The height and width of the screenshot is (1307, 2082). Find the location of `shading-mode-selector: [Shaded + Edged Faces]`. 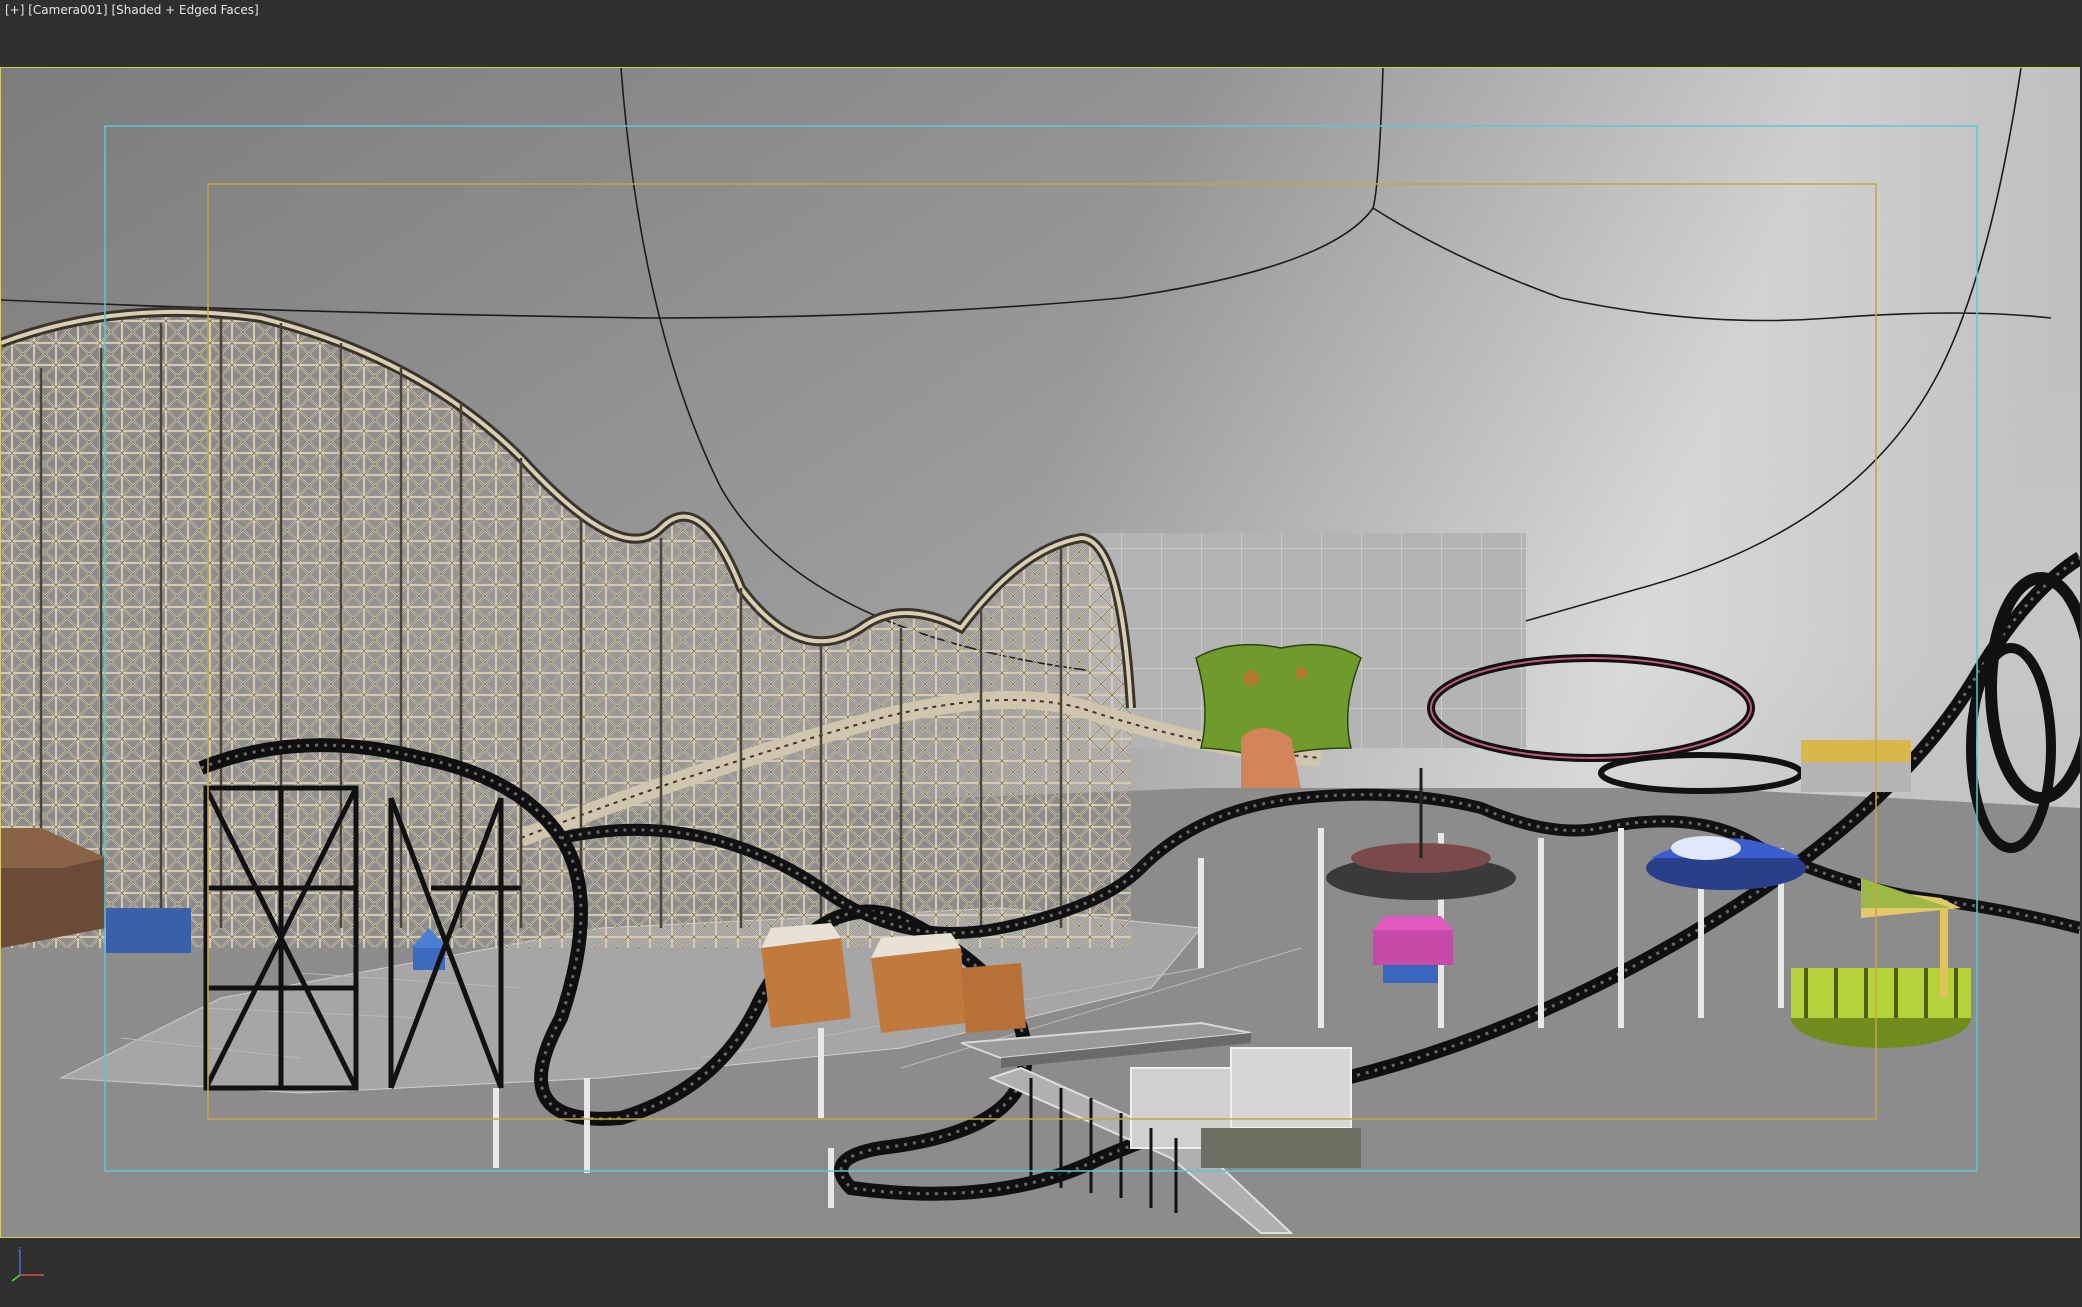

shading-mode-selector: [Shaded + Edged Faces] is located at coordinates (184, 10).